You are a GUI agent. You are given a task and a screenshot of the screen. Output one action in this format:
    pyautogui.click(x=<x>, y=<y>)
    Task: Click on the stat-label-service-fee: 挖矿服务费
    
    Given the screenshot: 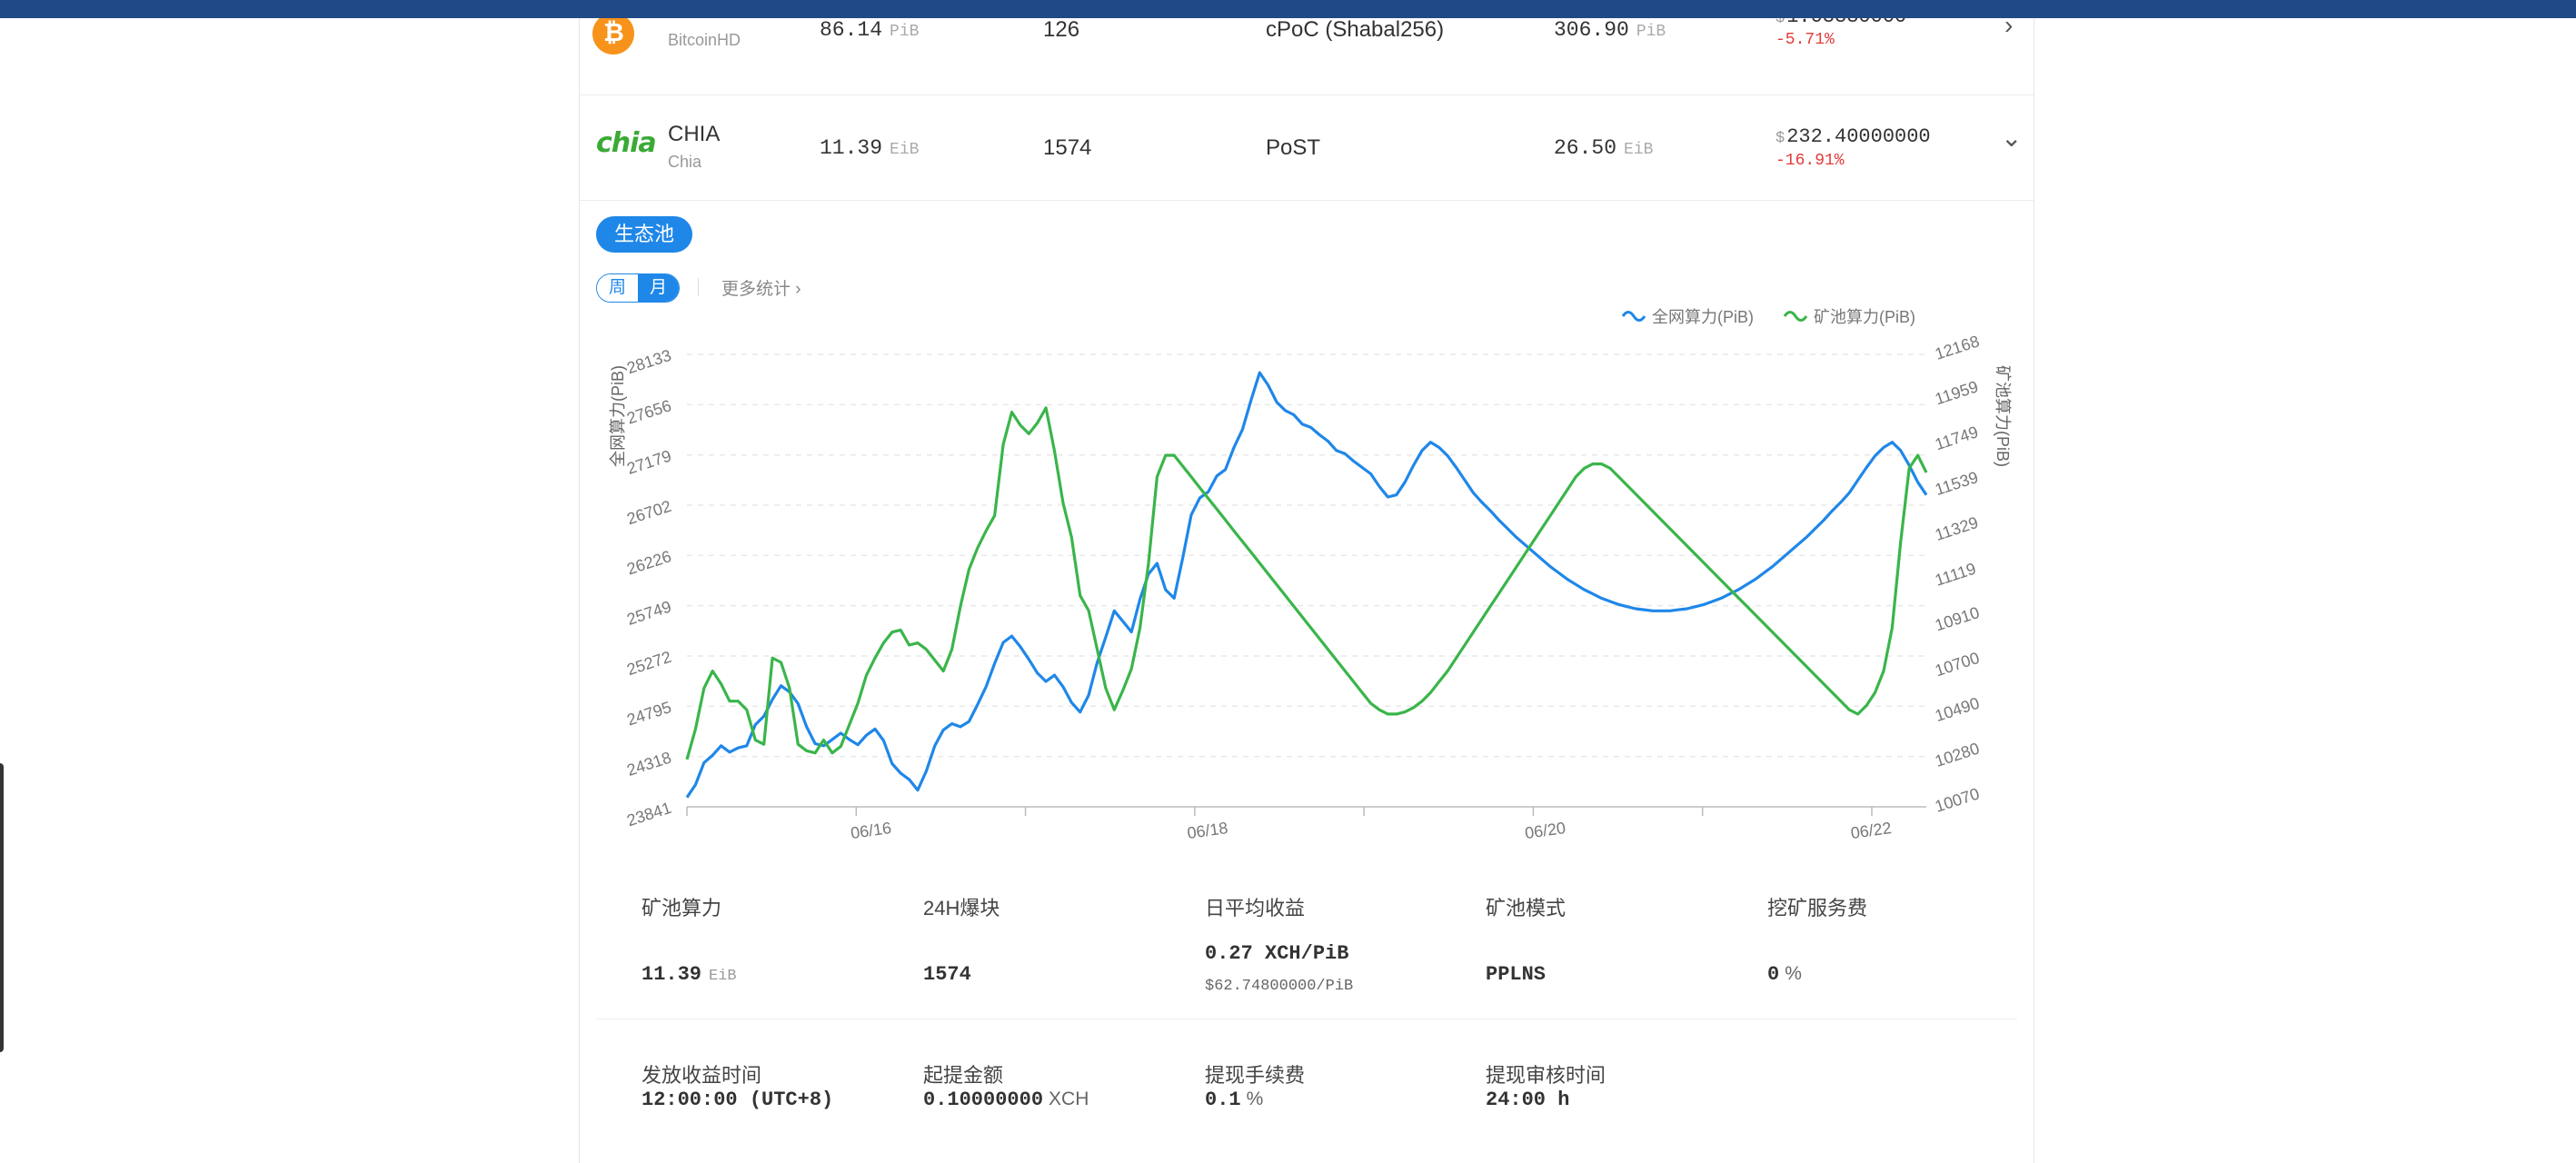 What is the action you would take?
    pyautogui.click(x=1817, y=908)
    